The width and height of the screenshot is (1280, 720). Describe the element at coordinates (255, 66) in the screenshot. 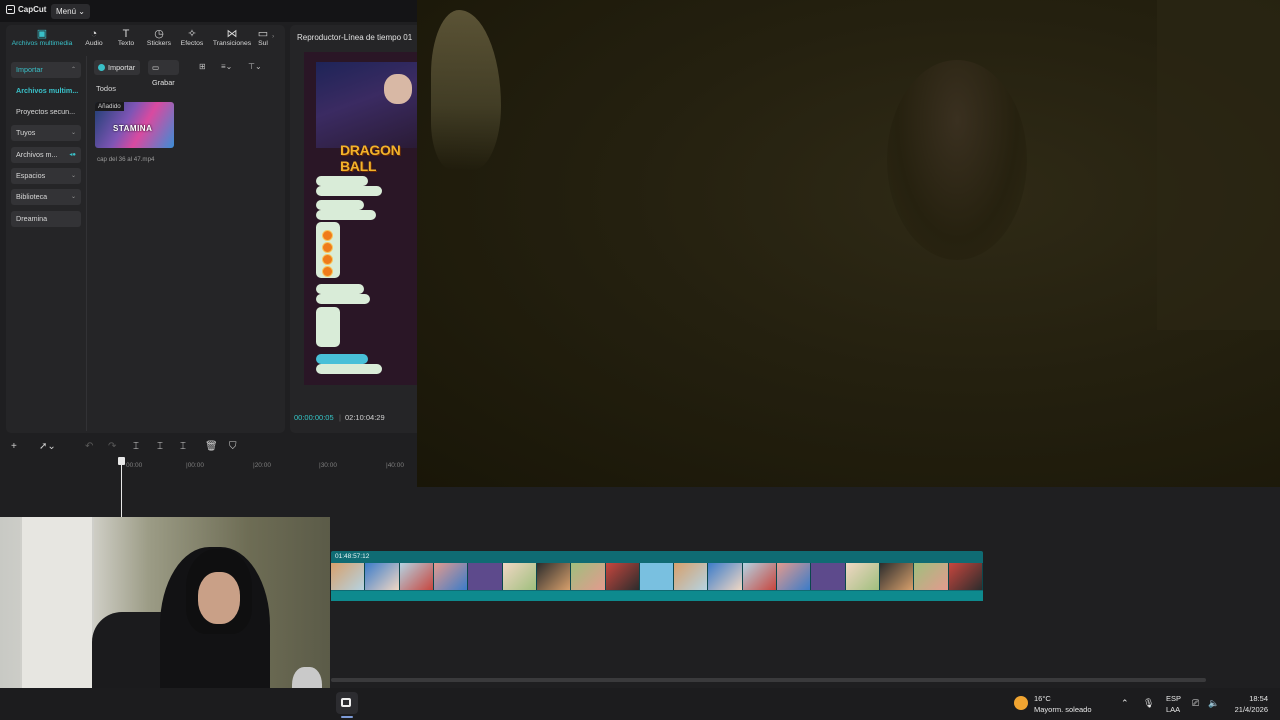

I see `filter-icon: ⊤⌄` at that location.